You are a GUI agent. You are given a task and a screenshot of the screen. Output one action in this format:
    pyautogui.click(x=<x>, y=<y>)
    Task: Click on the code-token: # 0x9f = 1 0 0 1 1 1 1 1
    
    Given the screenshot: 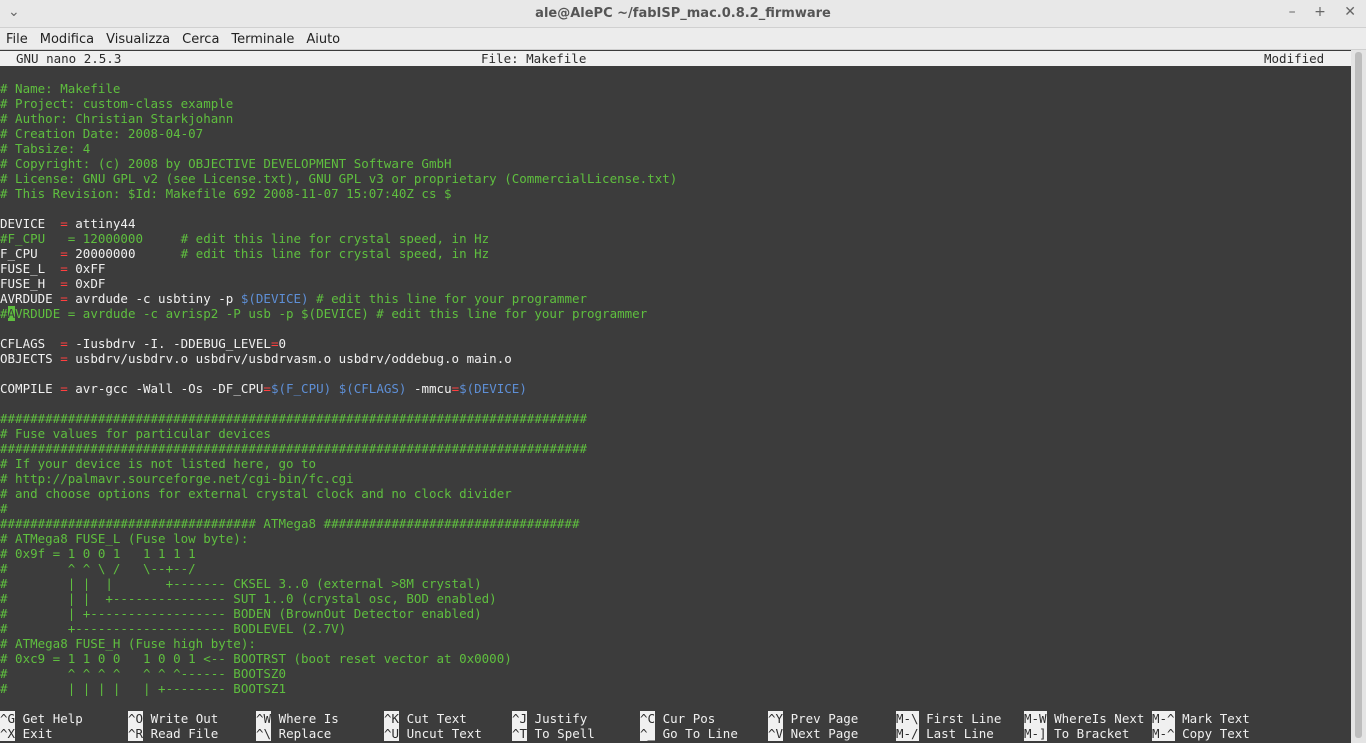 What is the action you would take?
    pyautogui.click(x=98, y=553)
    